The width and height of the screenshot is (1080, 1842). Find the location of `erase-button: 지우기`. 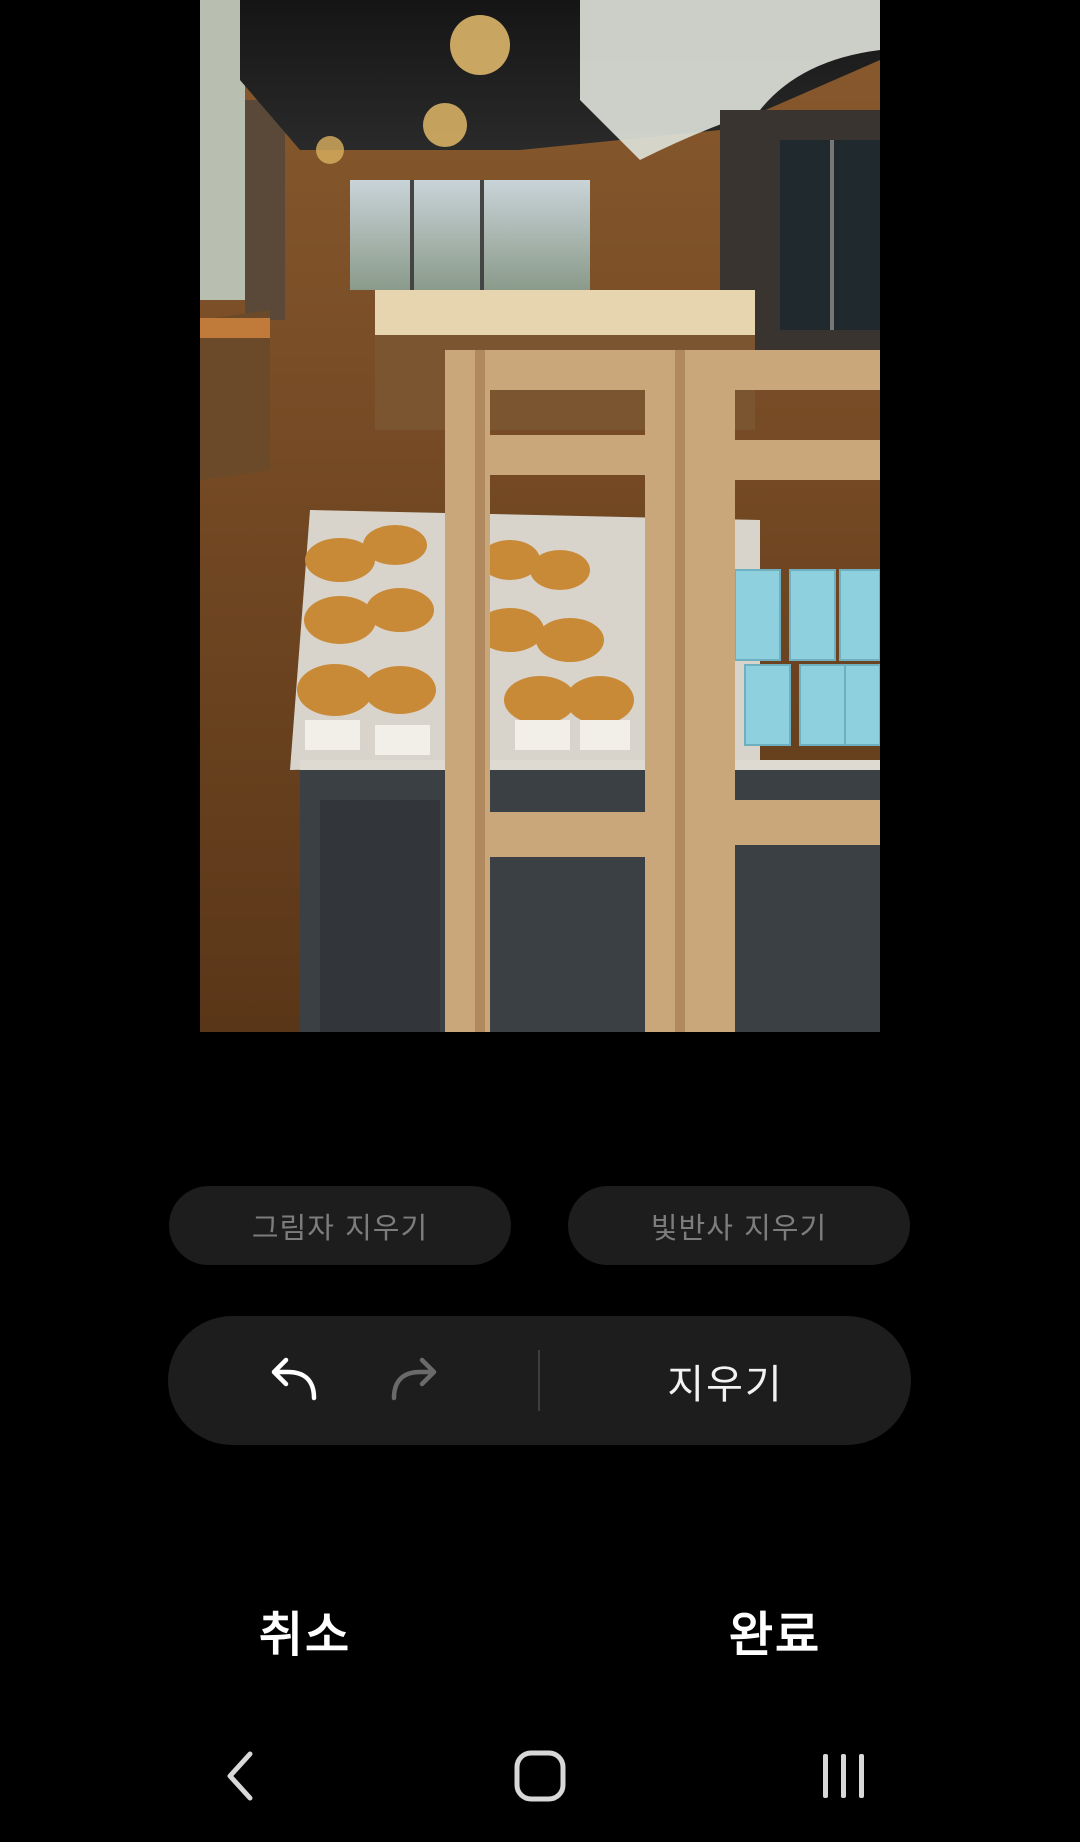

erase-button: 지우기 is located at coordinates (725, 1380).